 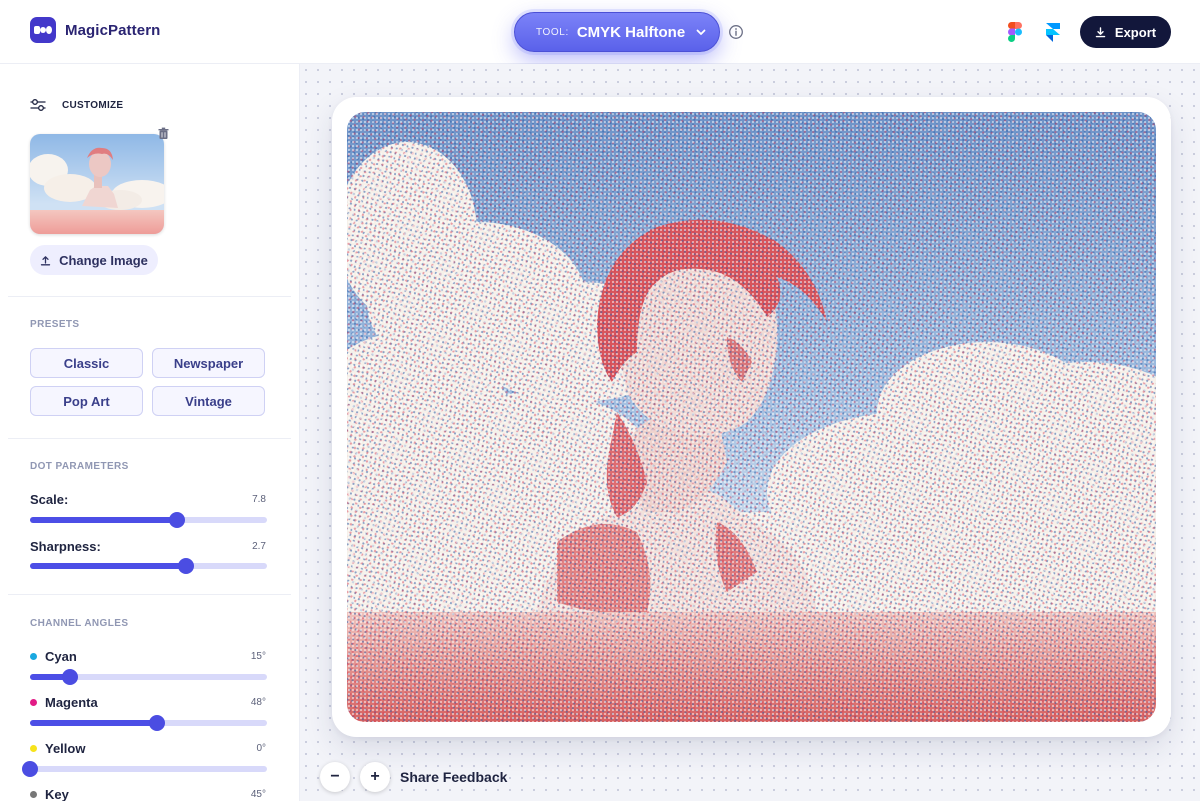 I want to click on chevron-down-icon, so click(x=701, y=32).